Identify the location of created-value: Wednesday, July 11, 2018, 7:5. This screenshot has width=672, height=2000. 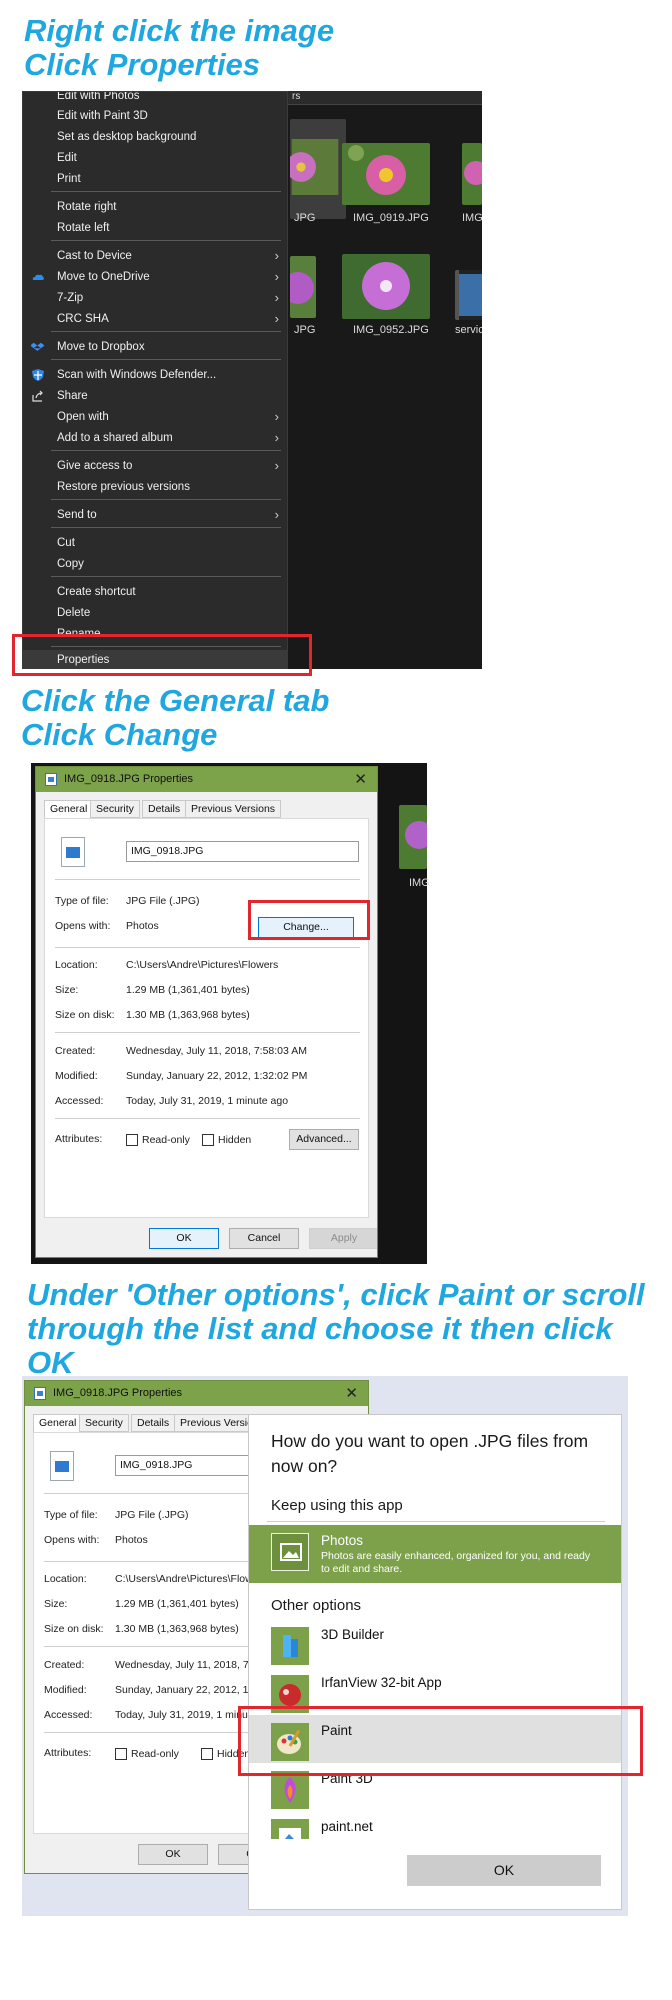
(186, 1665).